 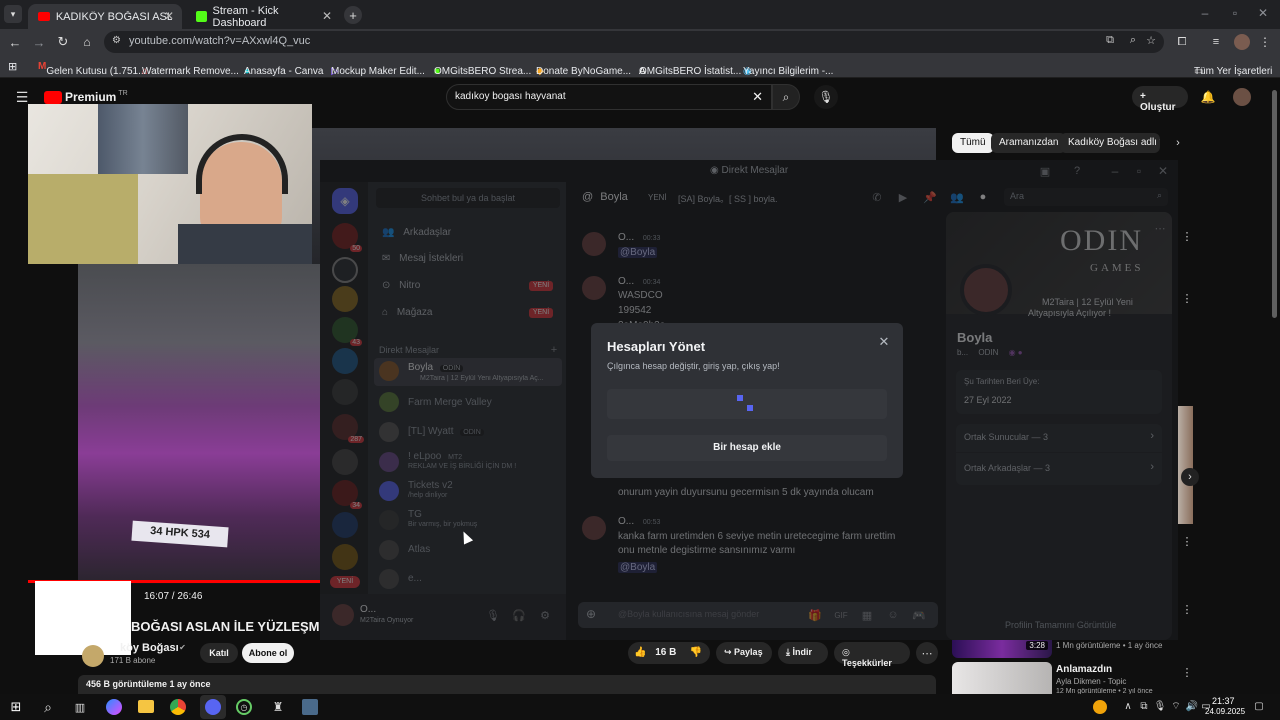 What do you see at coordinates (114, 707) in the screenshot?
I see `copilot-icon` at bounding box center [114, 707].